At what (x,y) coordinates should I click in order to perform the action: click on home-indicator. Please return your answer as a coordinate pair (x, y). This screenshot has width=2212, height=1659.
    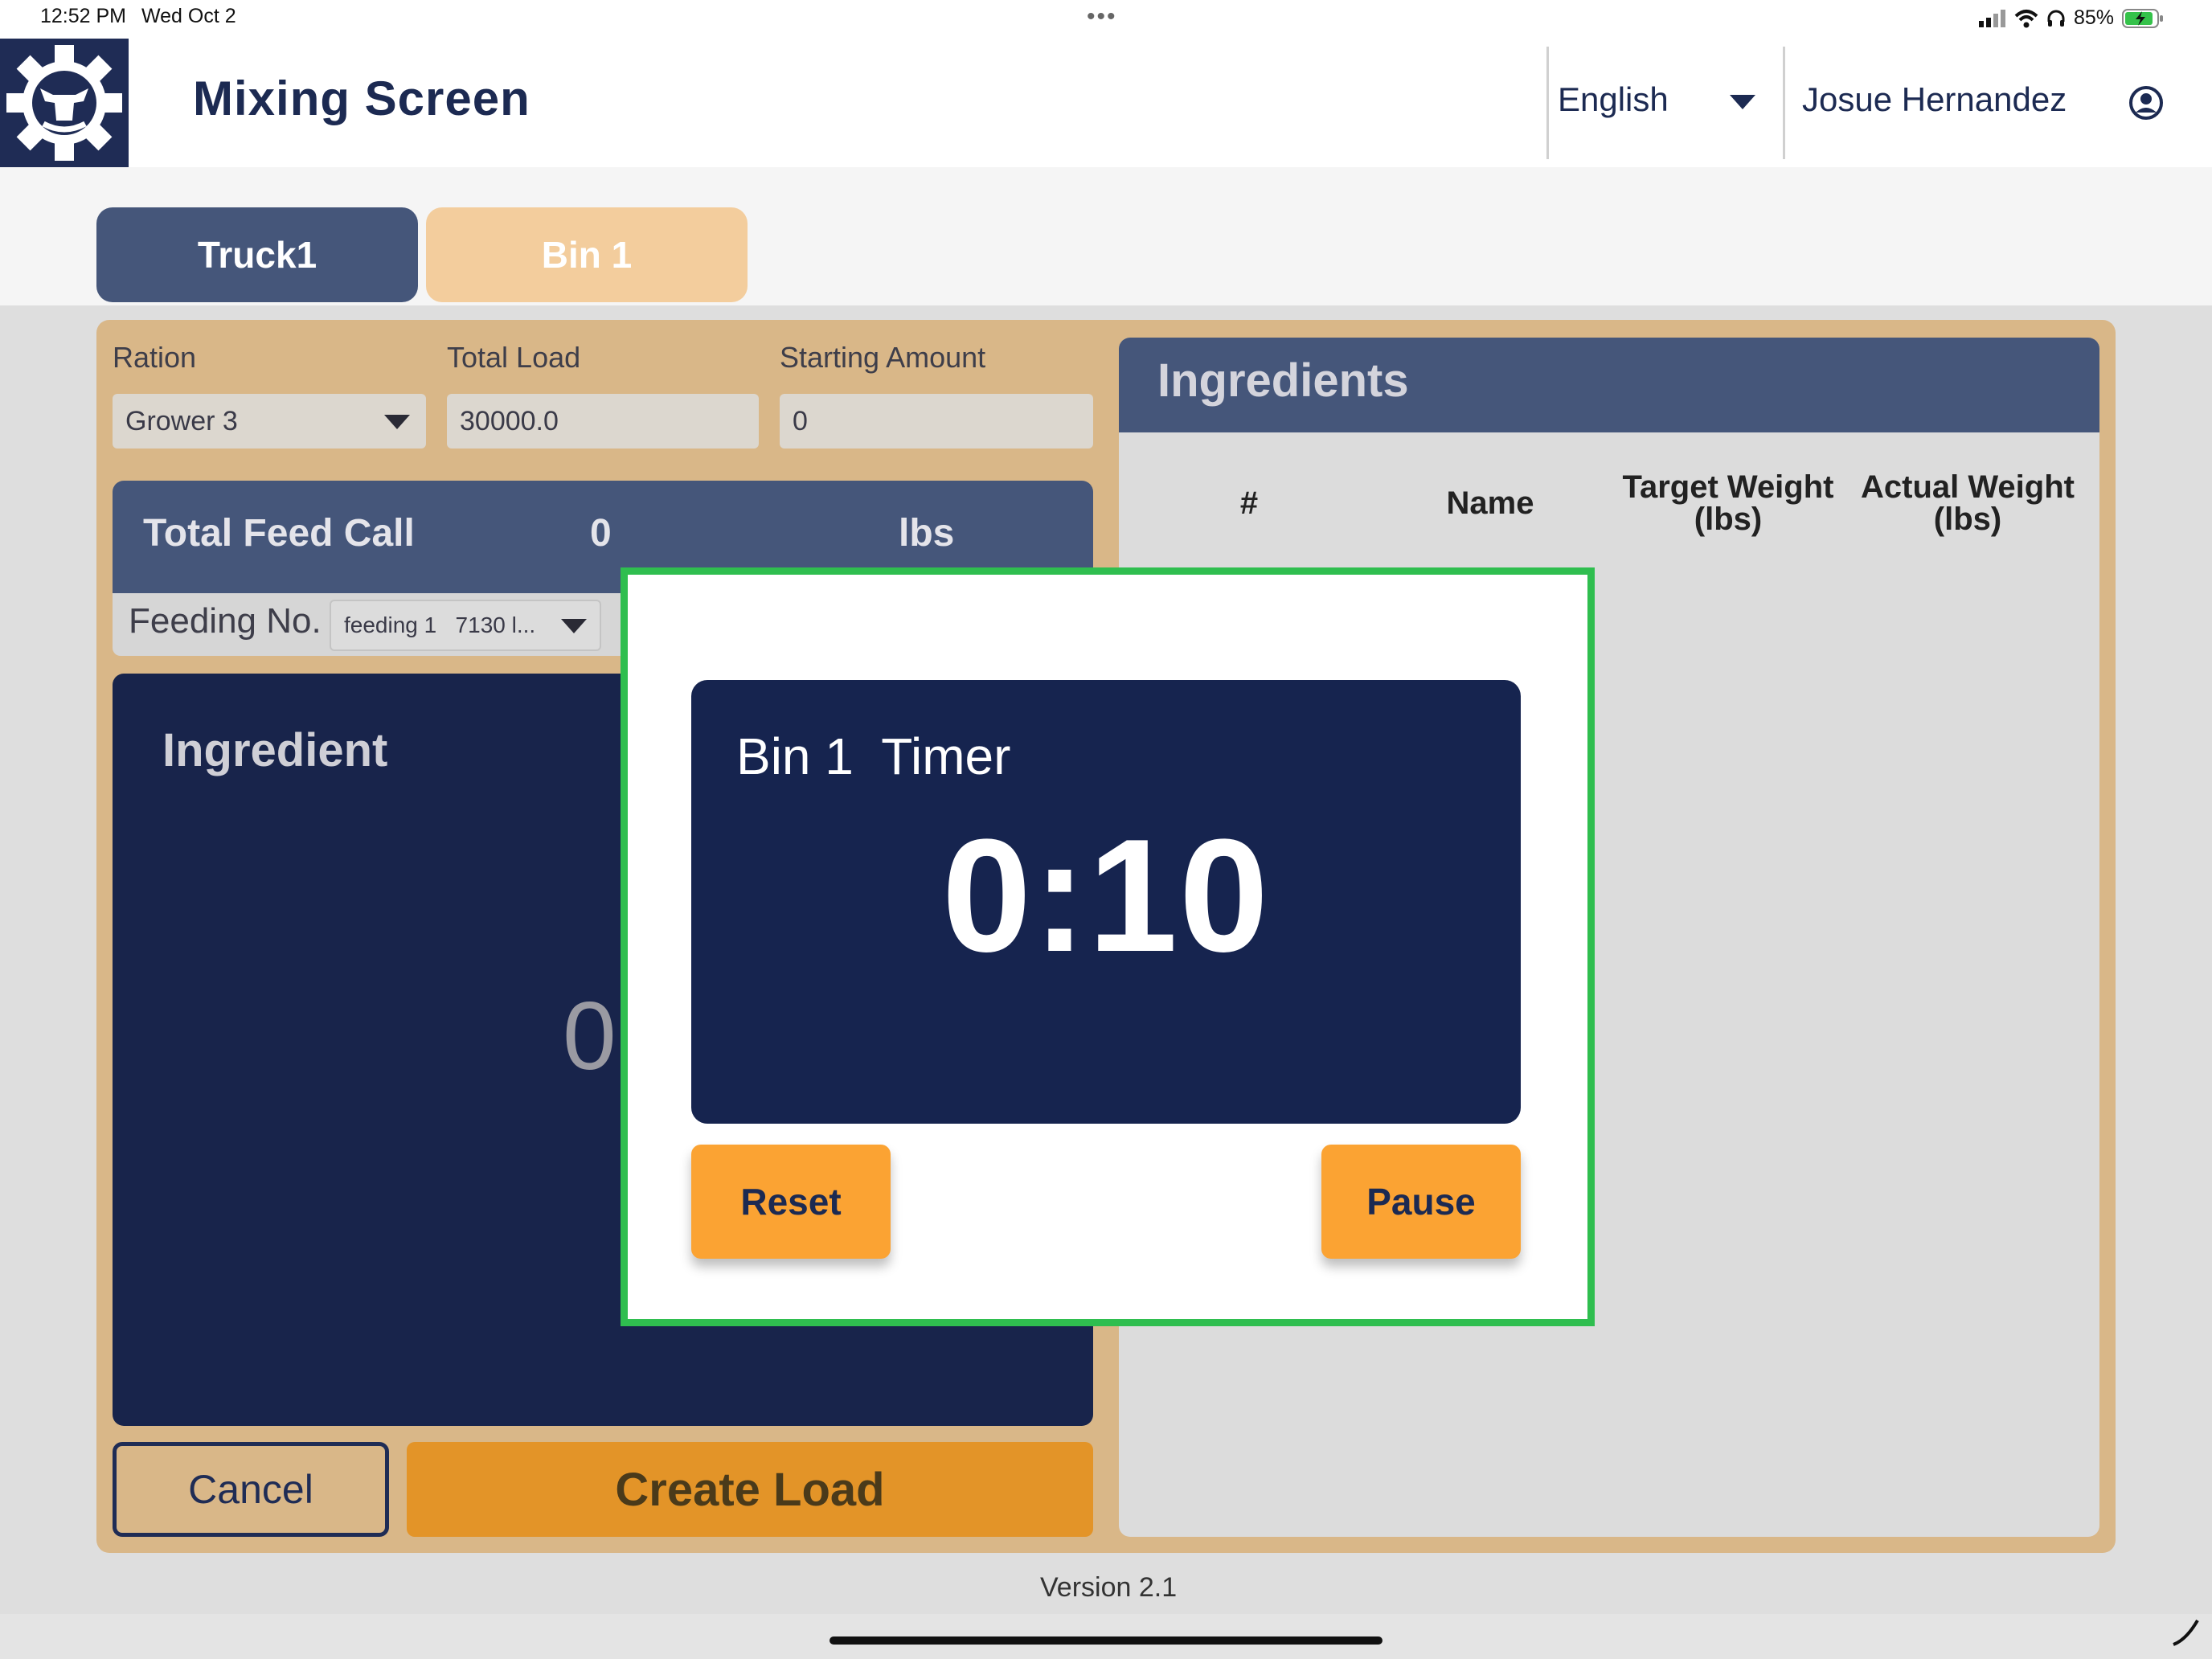
    Looking at the image, I should click on (1106, 1640).